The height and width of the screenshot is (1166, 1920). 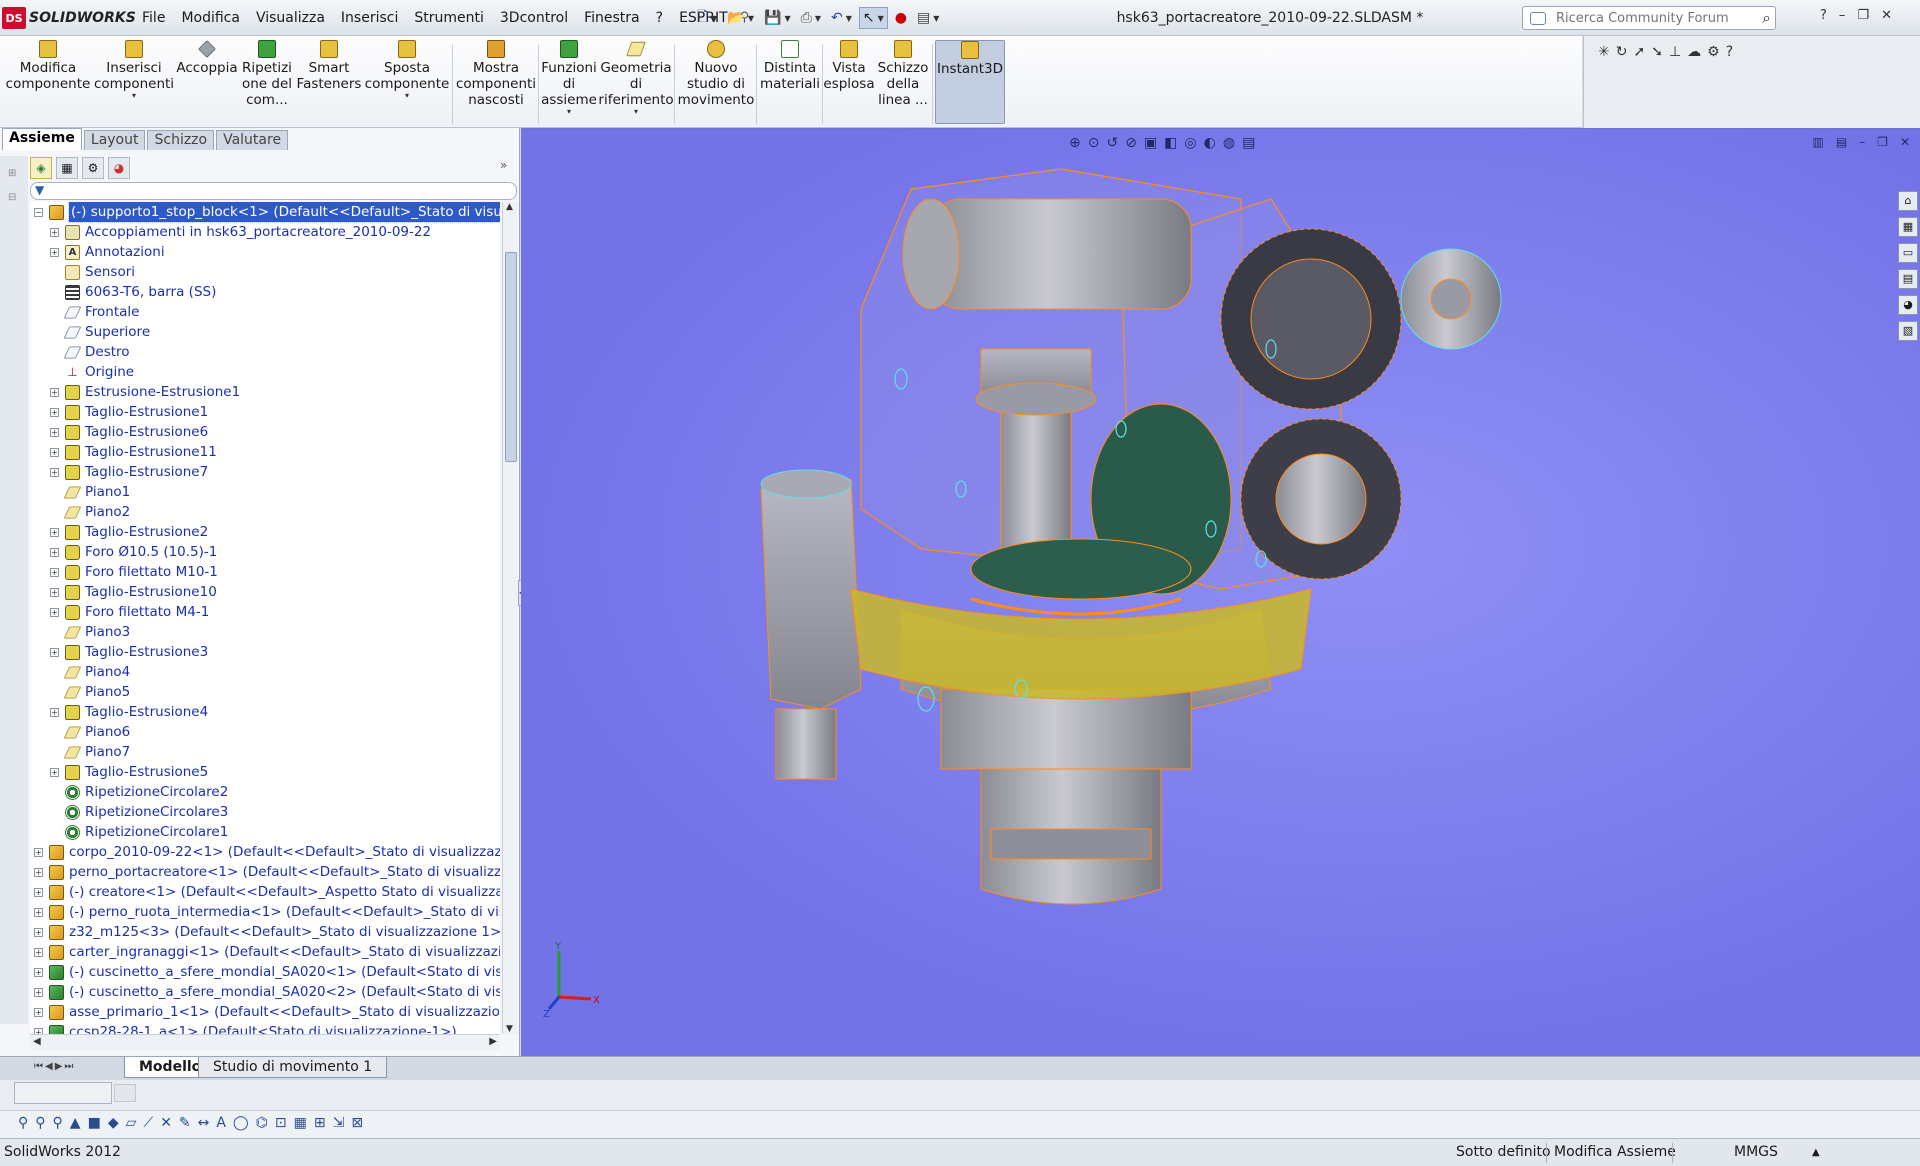 I want to click on apply-scene-icon: ◍, so click(x=1229, y=143).